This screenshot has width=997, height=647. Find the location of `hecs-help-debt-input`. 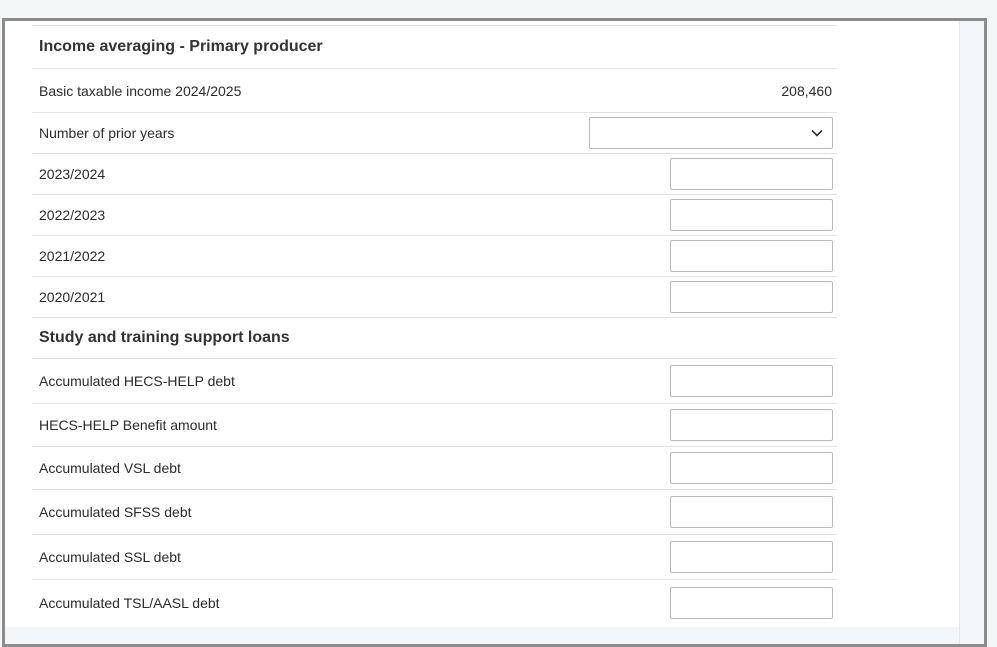

hecs-help-debt-input is located at coordinates (751, 381).